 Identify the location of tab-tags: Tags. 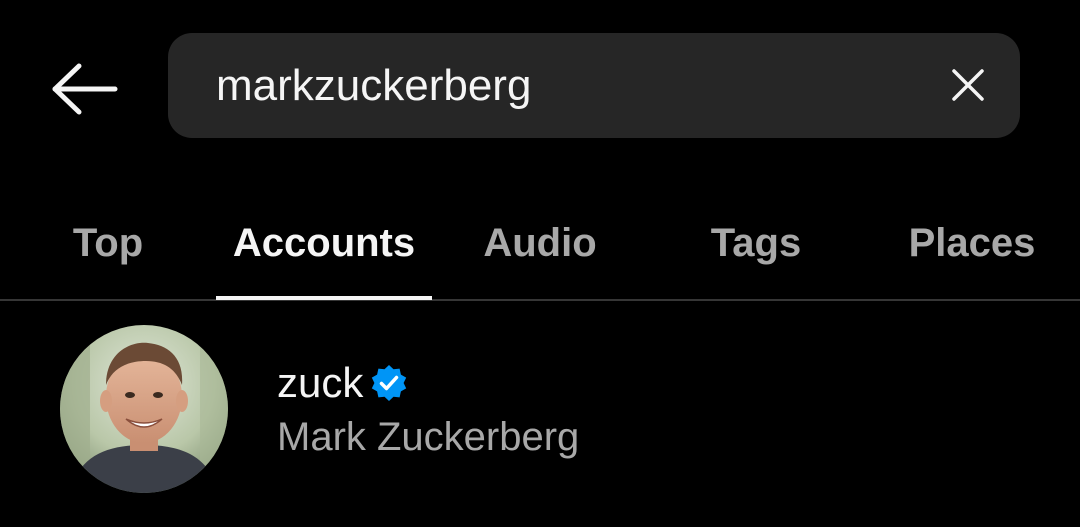
(756, 243).